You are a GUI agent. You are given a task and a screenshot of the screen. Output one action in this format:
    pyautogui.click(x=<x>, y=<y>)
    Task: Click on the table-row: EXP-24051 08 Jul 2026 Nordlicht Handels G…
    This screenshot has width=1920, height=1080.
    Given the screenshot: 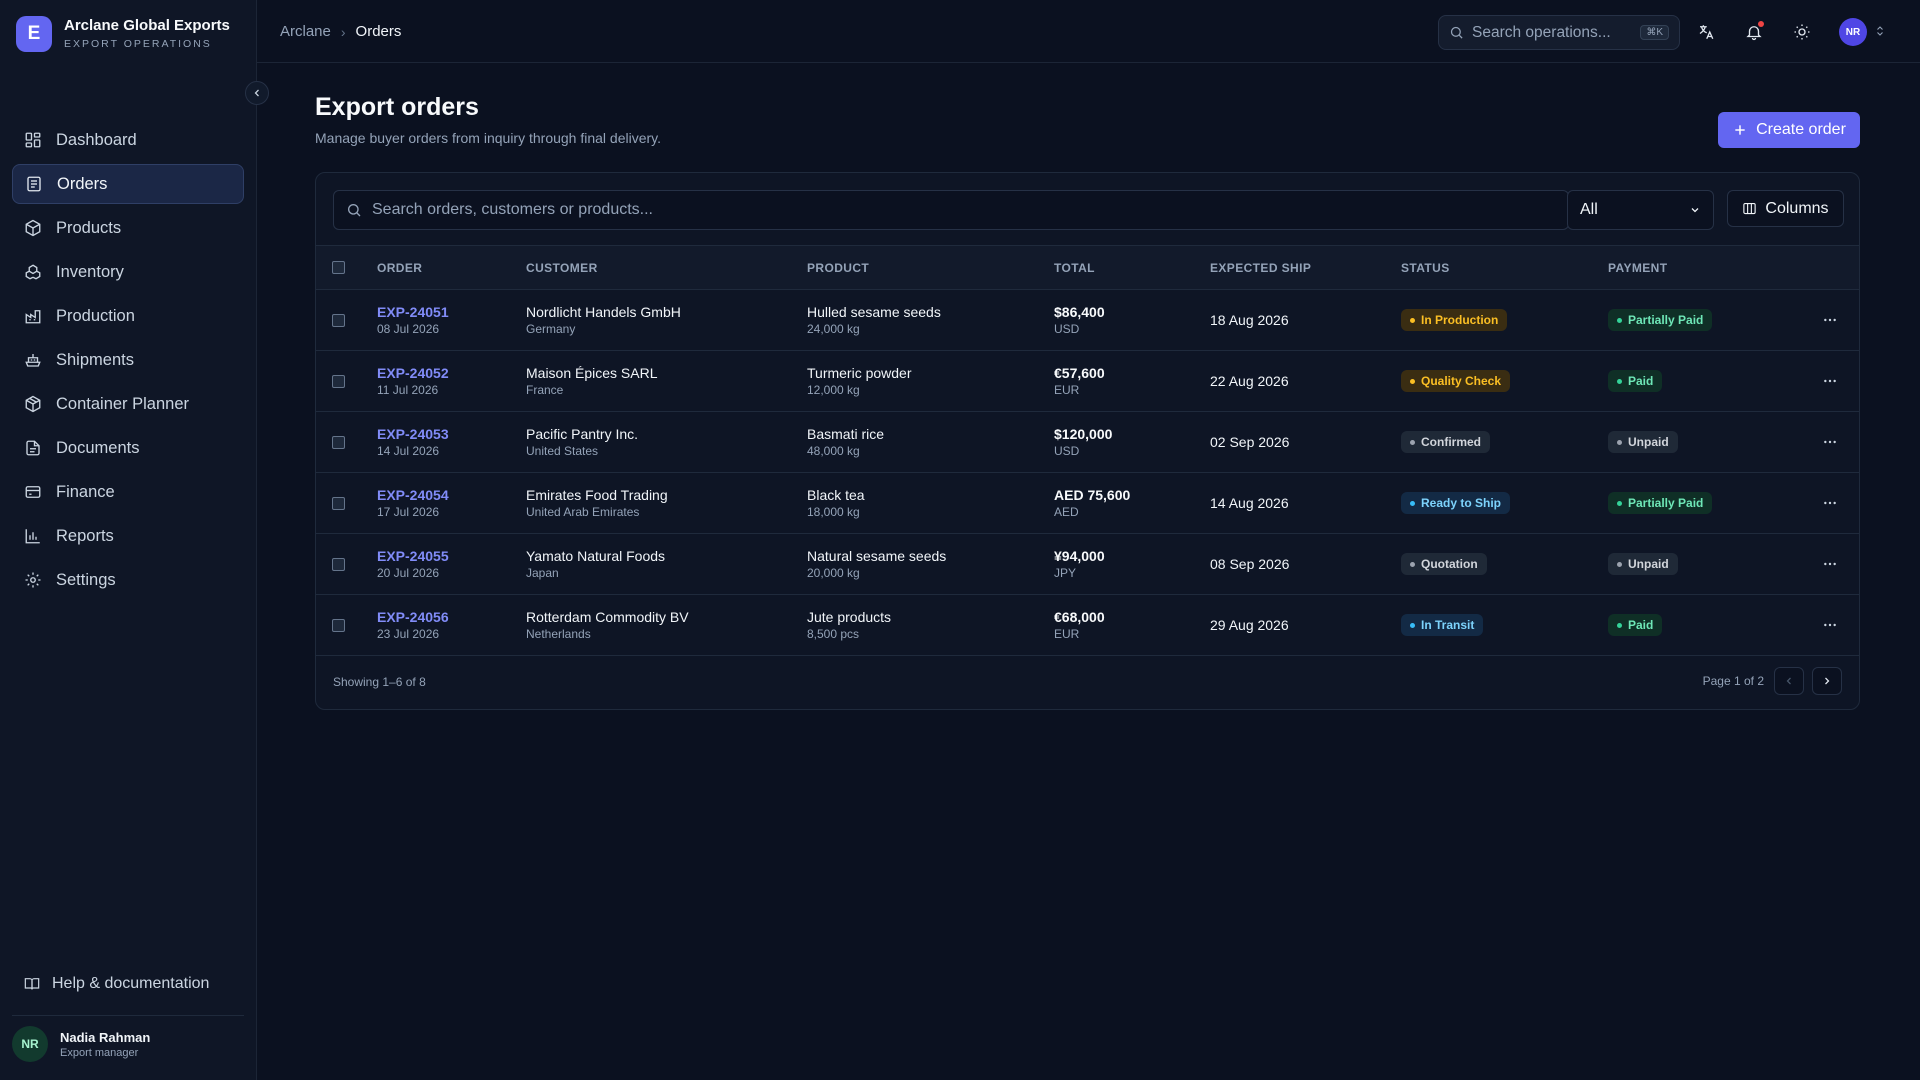 What is the action you would take?
    pyautogui.click(x=1087, y=320)
    